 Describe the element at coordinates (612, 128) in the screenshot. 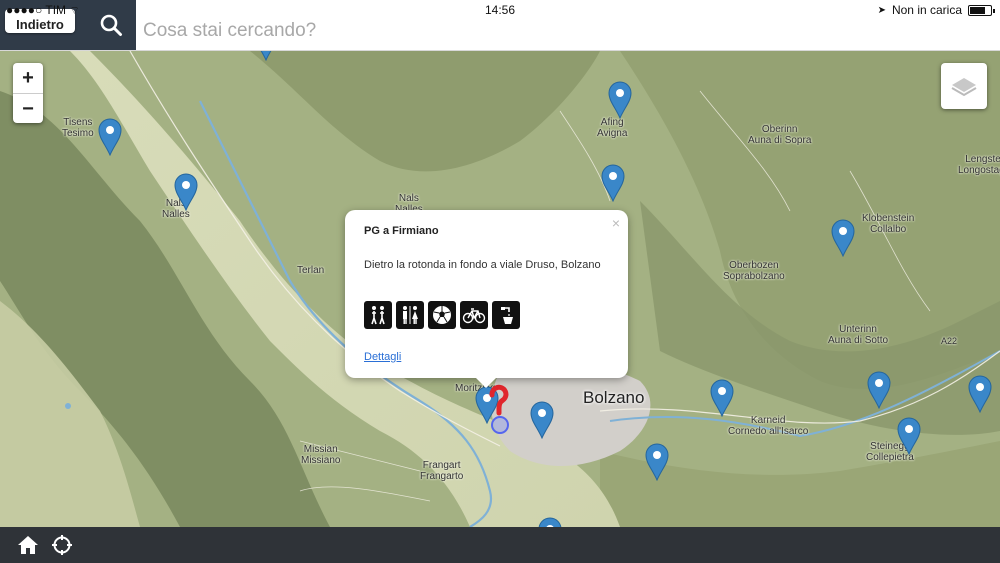

I see `place-label: Afing Avigna` at that location.